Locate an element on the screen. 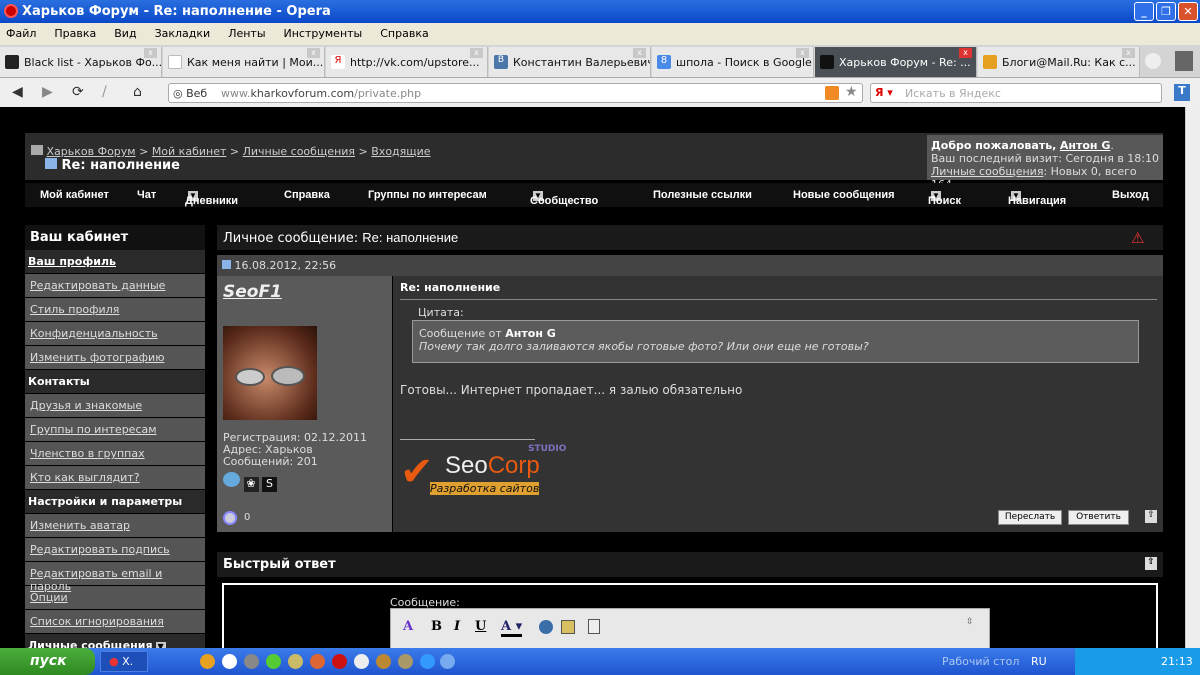 This screenshot has width=1200, height=675. menu-tools: Инструменты is located at coordinates (323, 33).